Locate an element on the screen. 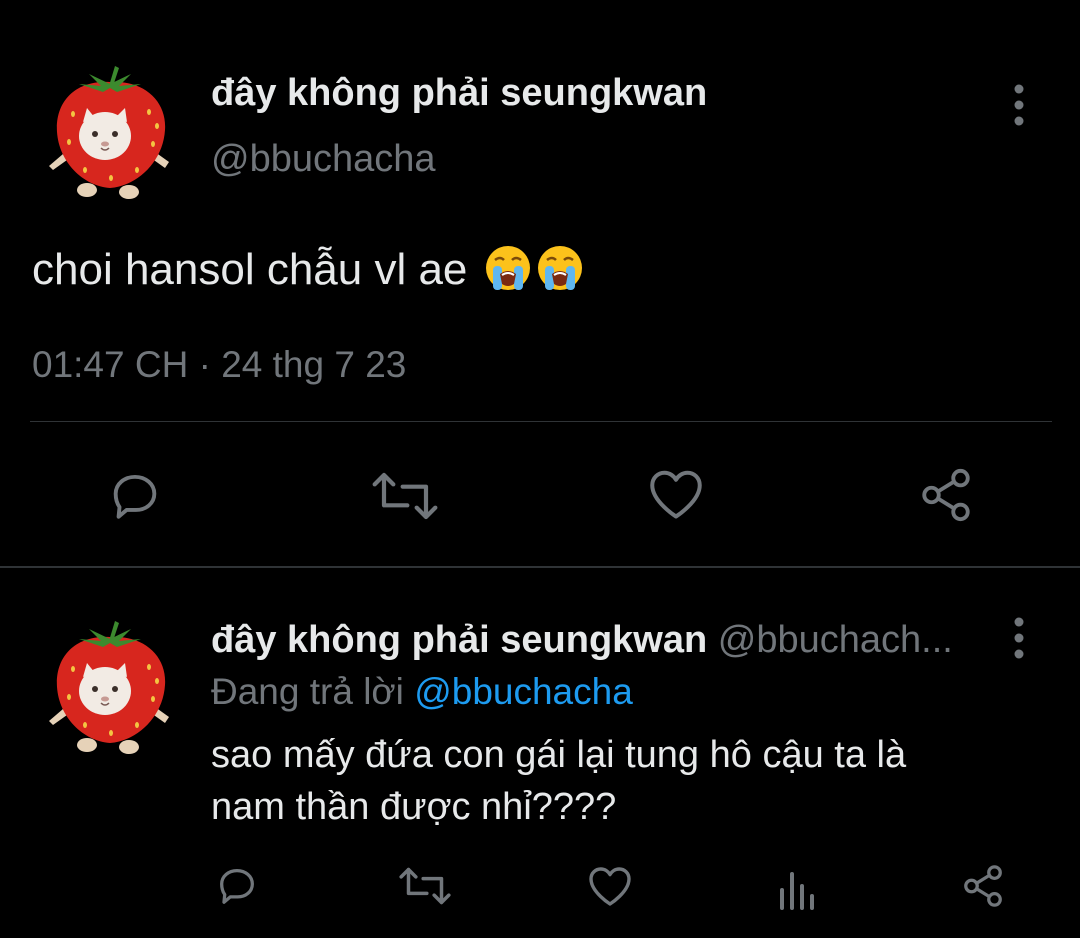 The height and width of the screenshot is (938, 1080). section-divider is located at coordinates (540, 567).